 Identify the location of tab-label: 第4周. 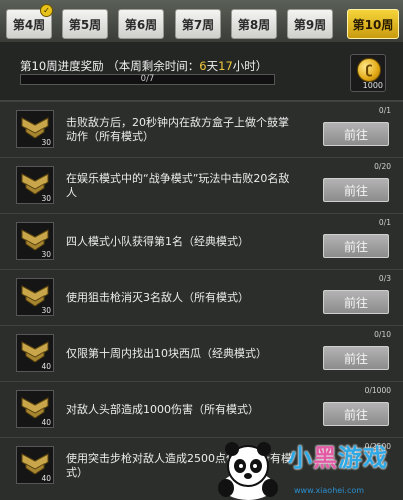
(29, 24).